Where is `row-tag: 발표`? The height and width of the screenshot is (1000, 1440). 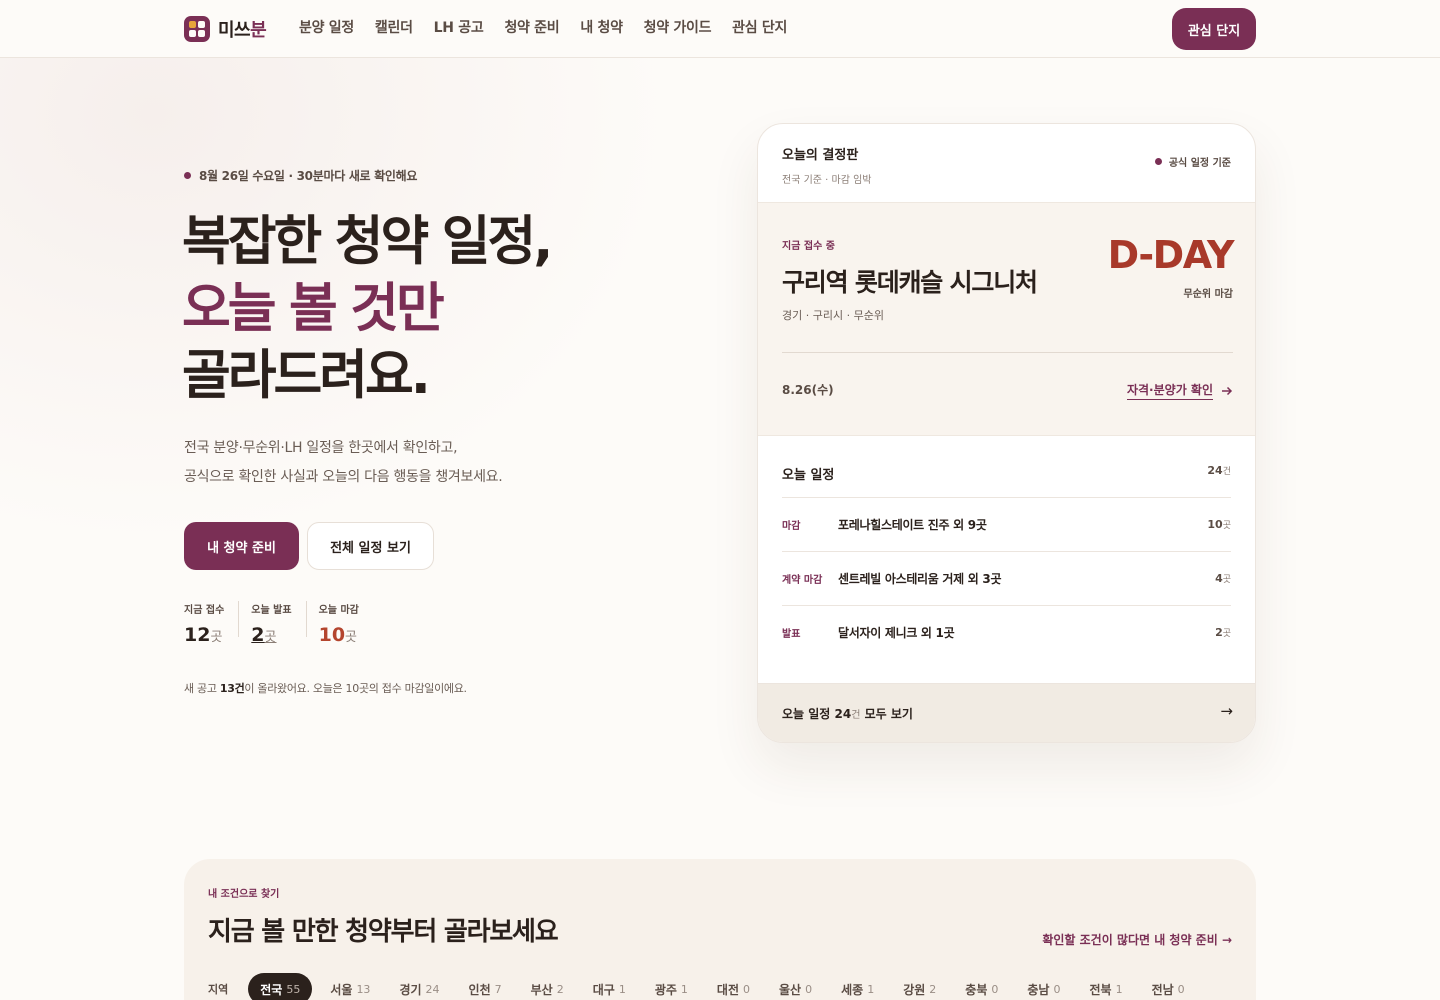 row-tag: 발표 is located at coordinates (791, 634).